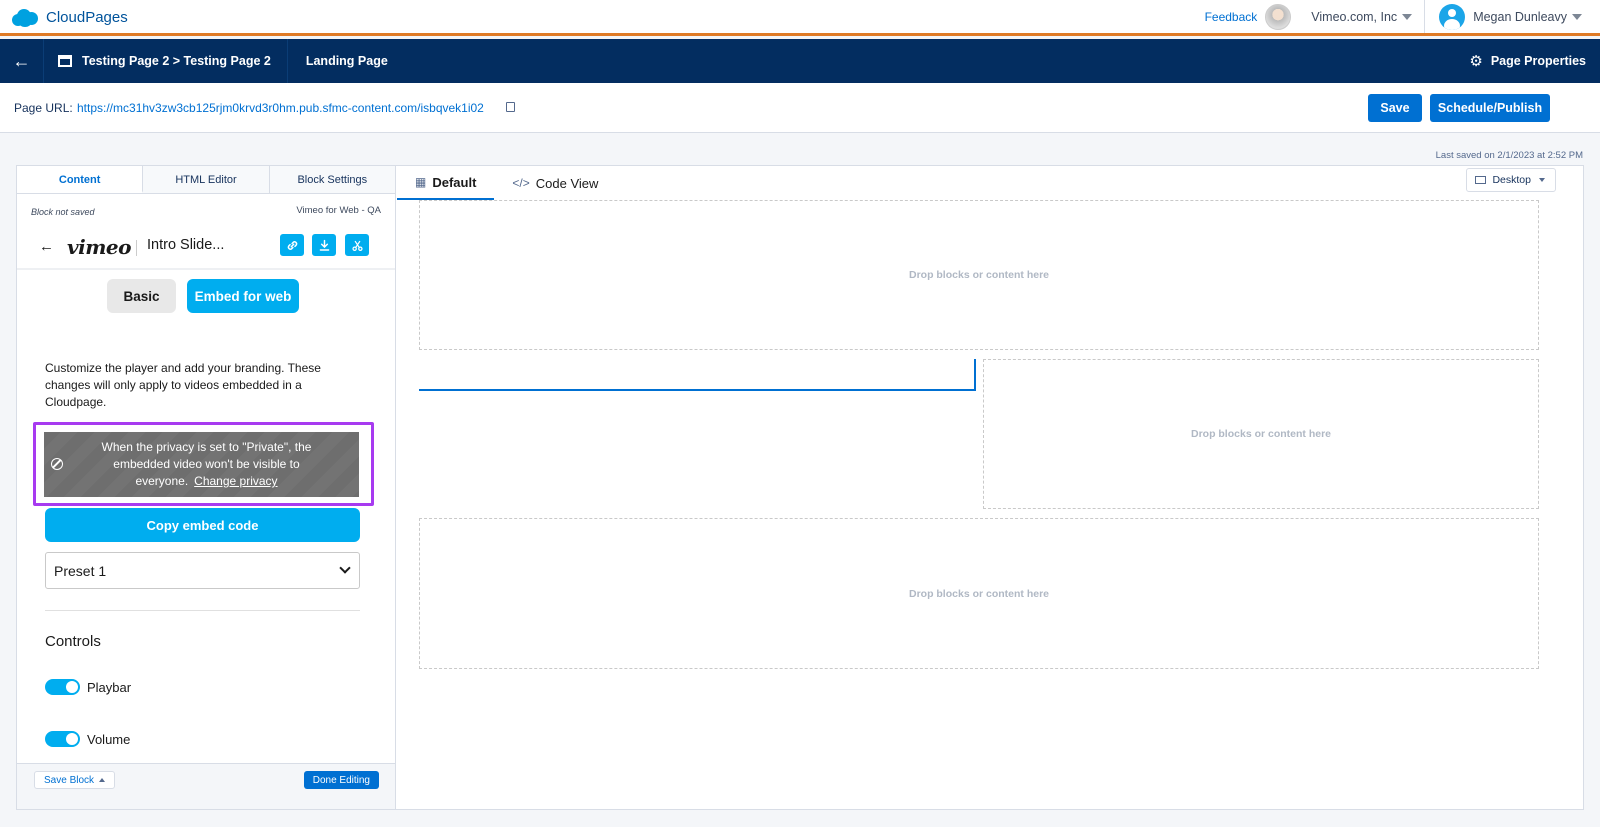 This screenshot has height=827, width=1600. What do you see at coordinates (1538, 61) in the screenshot?
I see `page-properties-label: Page Properties` at bounding box center [1538, 61].